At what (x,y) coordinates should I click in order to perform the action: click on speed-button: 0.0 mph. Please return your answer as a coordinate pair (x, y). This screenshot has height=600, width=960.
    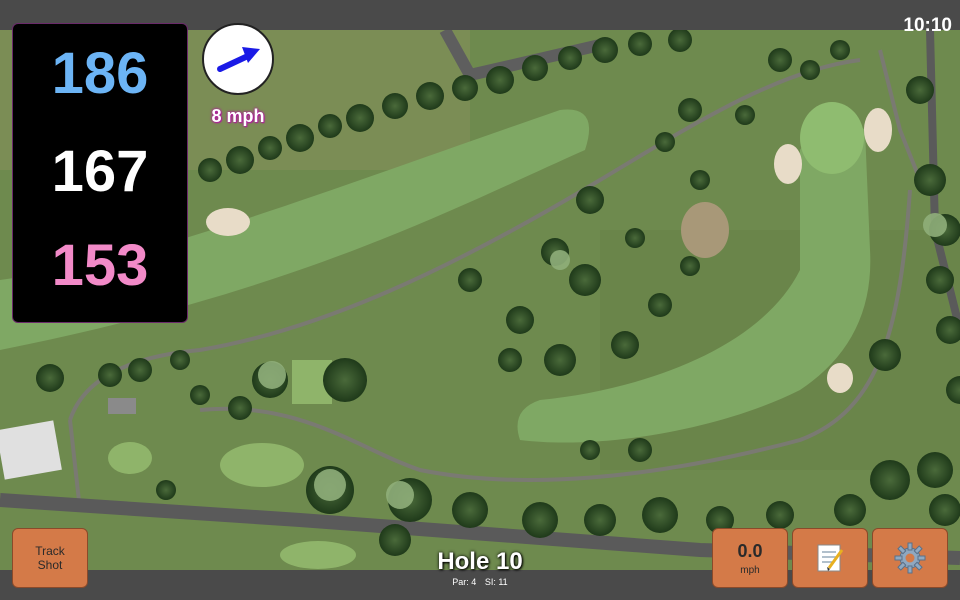
    Looking at the image, I should click on (750, 558).